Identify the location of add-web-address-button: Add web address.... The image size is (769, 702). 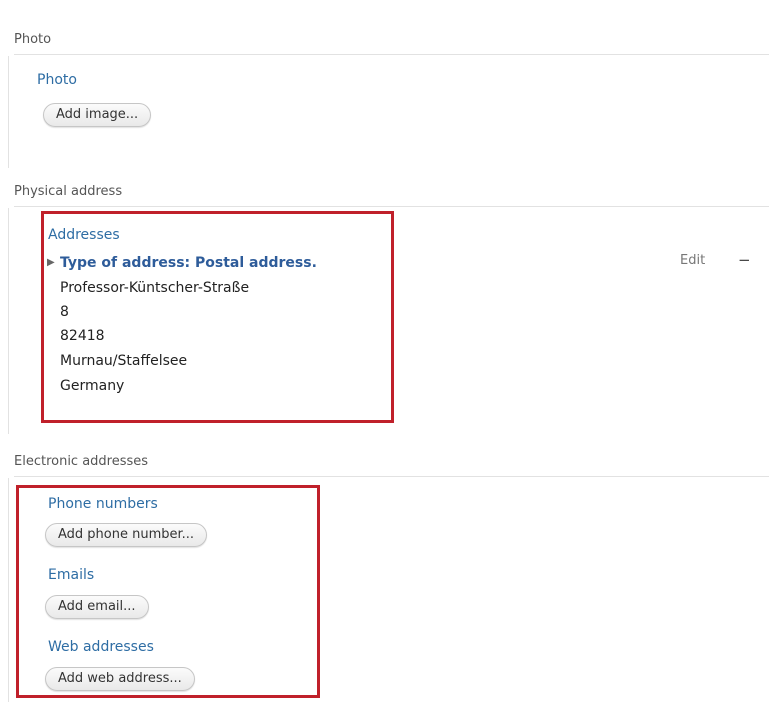
(120, 679).